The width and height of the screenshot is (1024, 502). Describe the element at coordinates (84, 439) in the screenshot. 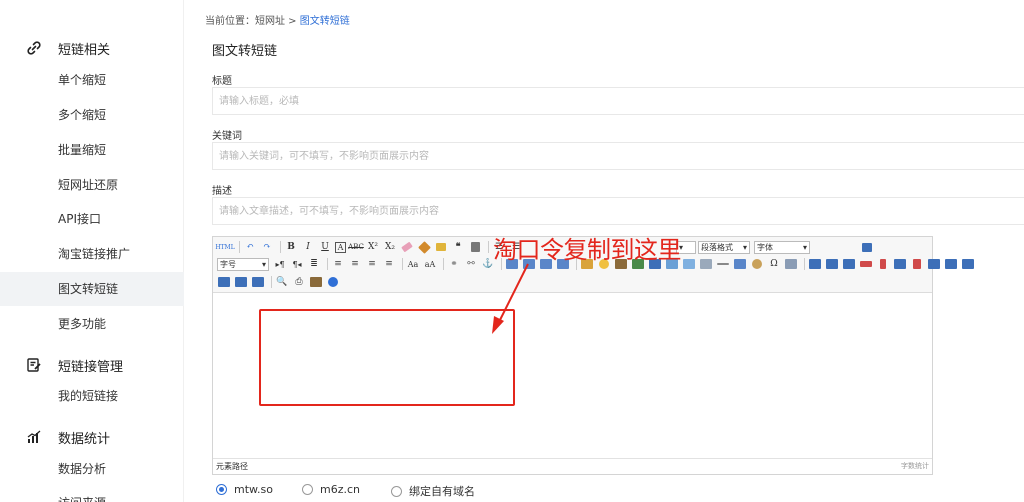

I see `sidebar-group-title: 数据统计` at that location.